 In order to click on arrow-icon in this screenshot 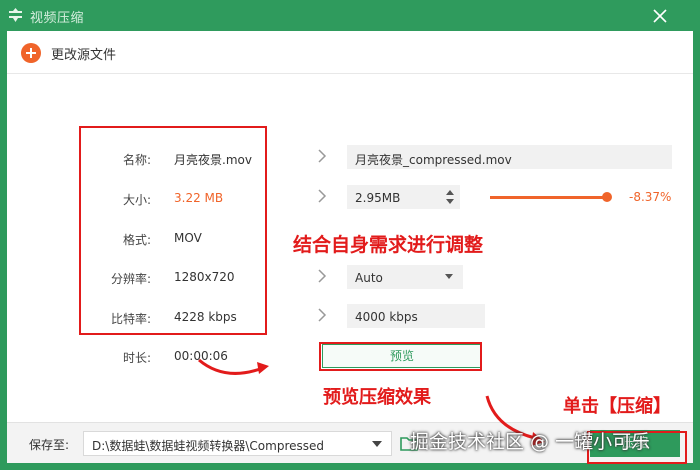, I will do `click(233, 366)`.